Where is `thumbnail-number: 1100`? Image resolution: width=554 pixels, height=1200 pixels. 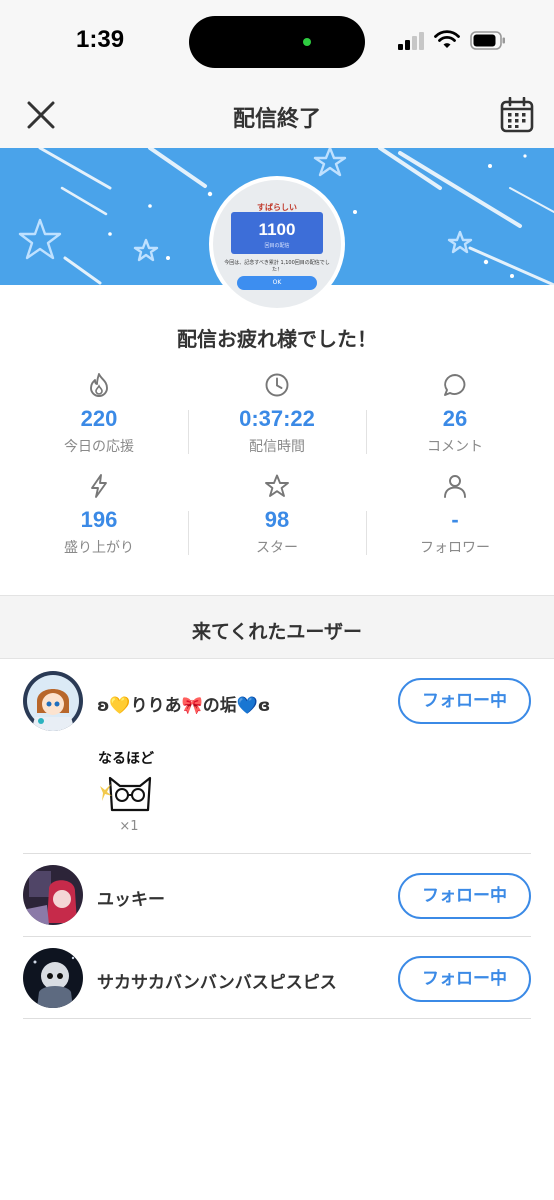 thumbnail-number: 1100 is located at coordinates (277, 229).